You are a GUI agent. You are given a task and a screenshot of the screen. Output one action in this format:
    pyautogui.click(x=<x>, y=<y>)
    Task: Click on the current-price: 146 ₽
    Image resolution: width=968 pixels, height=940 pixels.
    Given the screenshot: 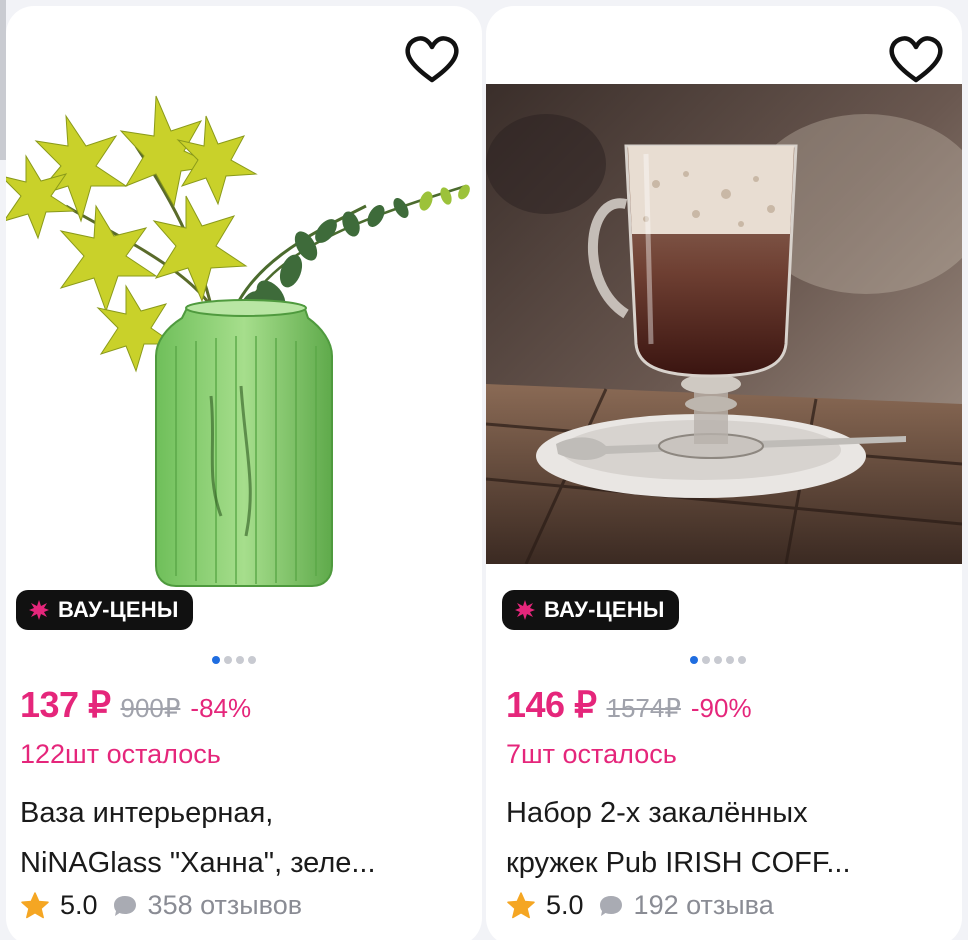 What is the action you would take?
    pyautogui.click(x=551, y=704)
    